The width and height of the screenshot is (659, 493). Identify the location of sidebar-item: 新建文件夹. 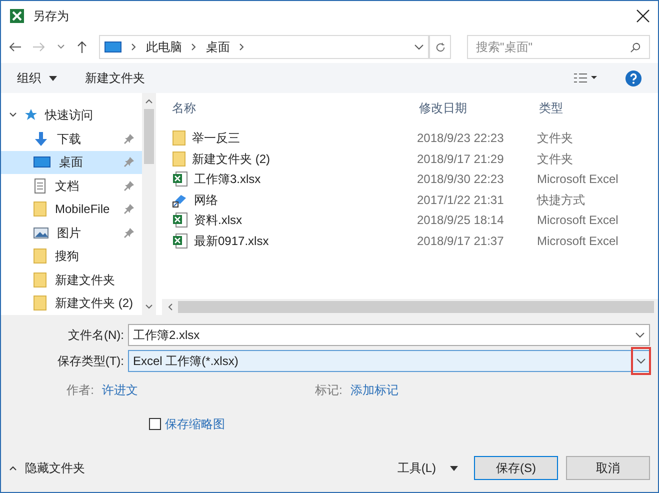
(71, 280).